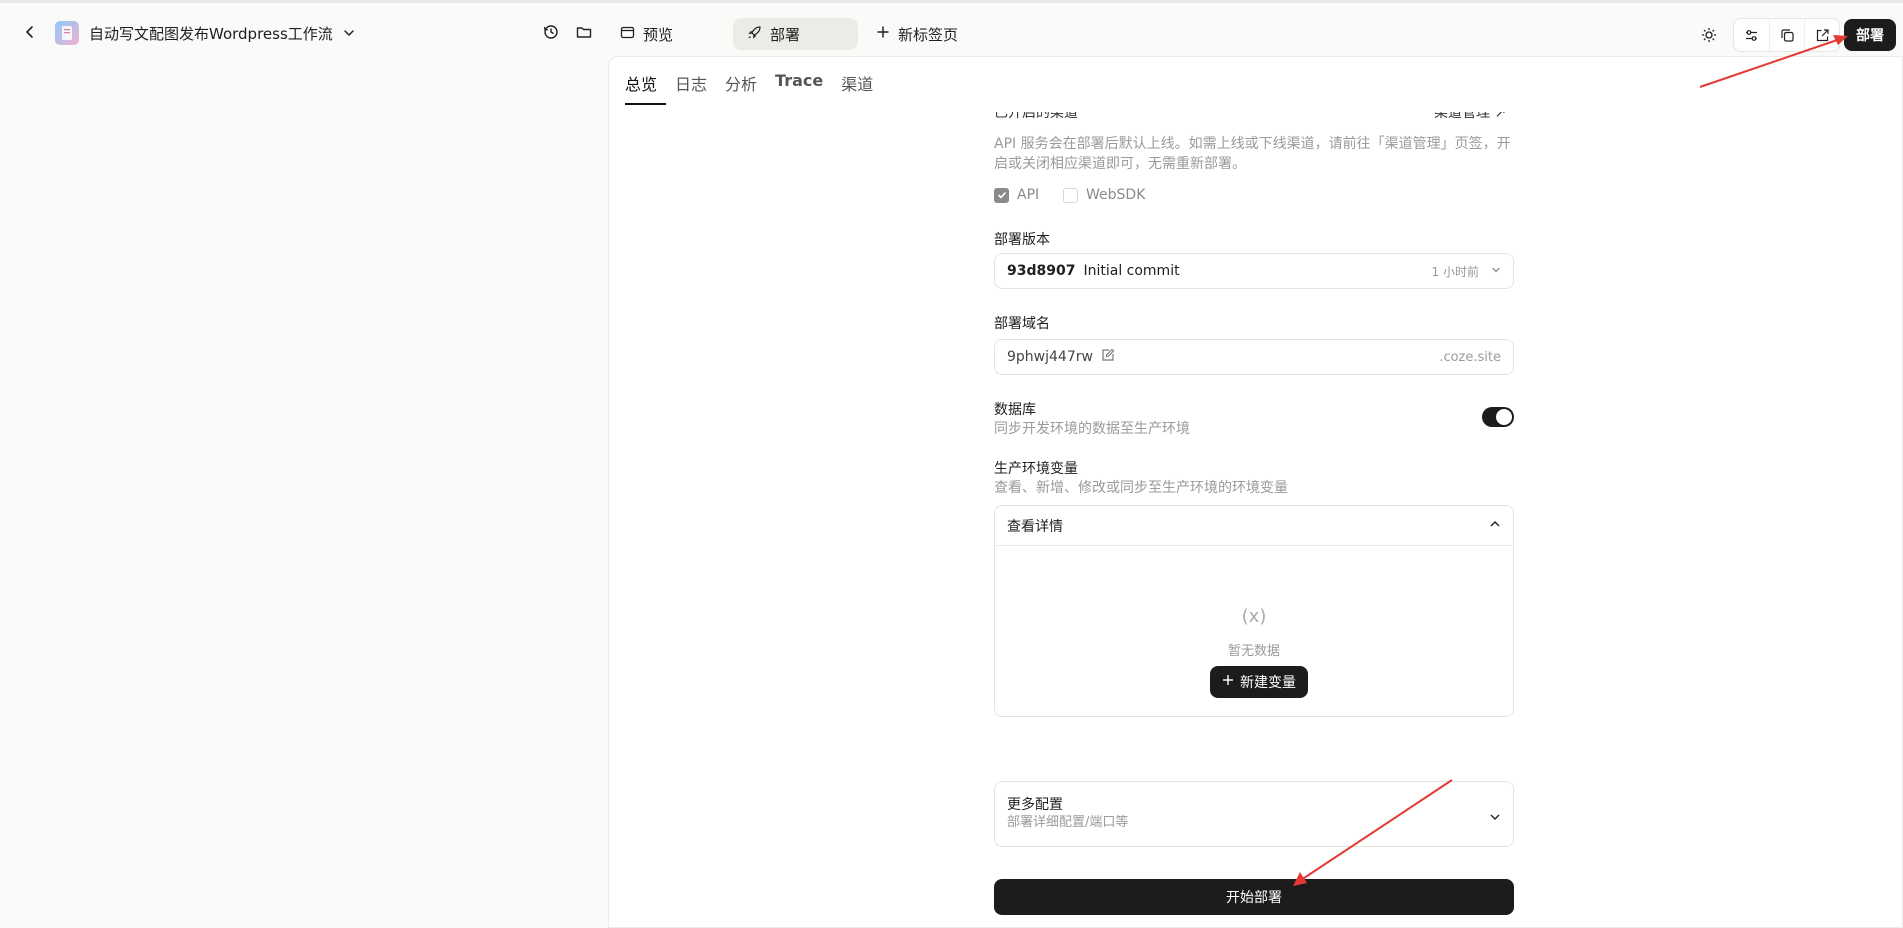  Describe the element at coordinates (1373, 832) in the screenshot. I see `annotation-arrow-bottom` at that location.